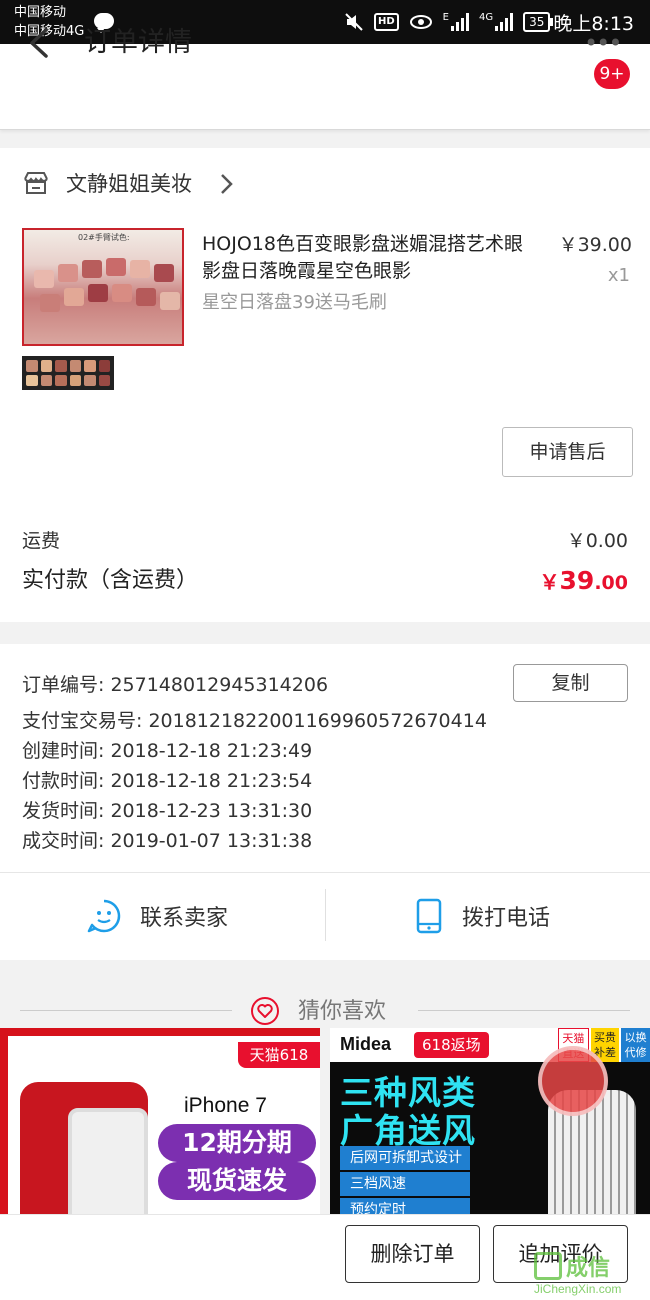 The height and width of the screenshot is (1300, 650). What do you see at coordinates (366, 1044) in the screenshot?
I see `brand-logo: Midea` at bounding box center [366, 1044].